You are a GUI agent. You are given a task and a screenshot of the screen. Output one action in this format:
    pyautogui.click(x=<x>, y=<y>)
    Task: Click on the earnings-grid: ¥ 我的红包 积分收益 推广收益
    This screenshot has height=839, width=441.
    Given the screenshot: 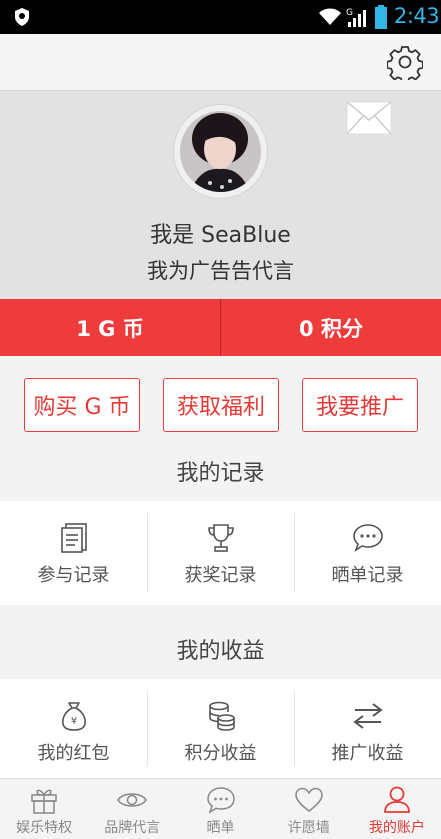 What is the action you would take?
    pyautogui.click(x=220, y=728)
    